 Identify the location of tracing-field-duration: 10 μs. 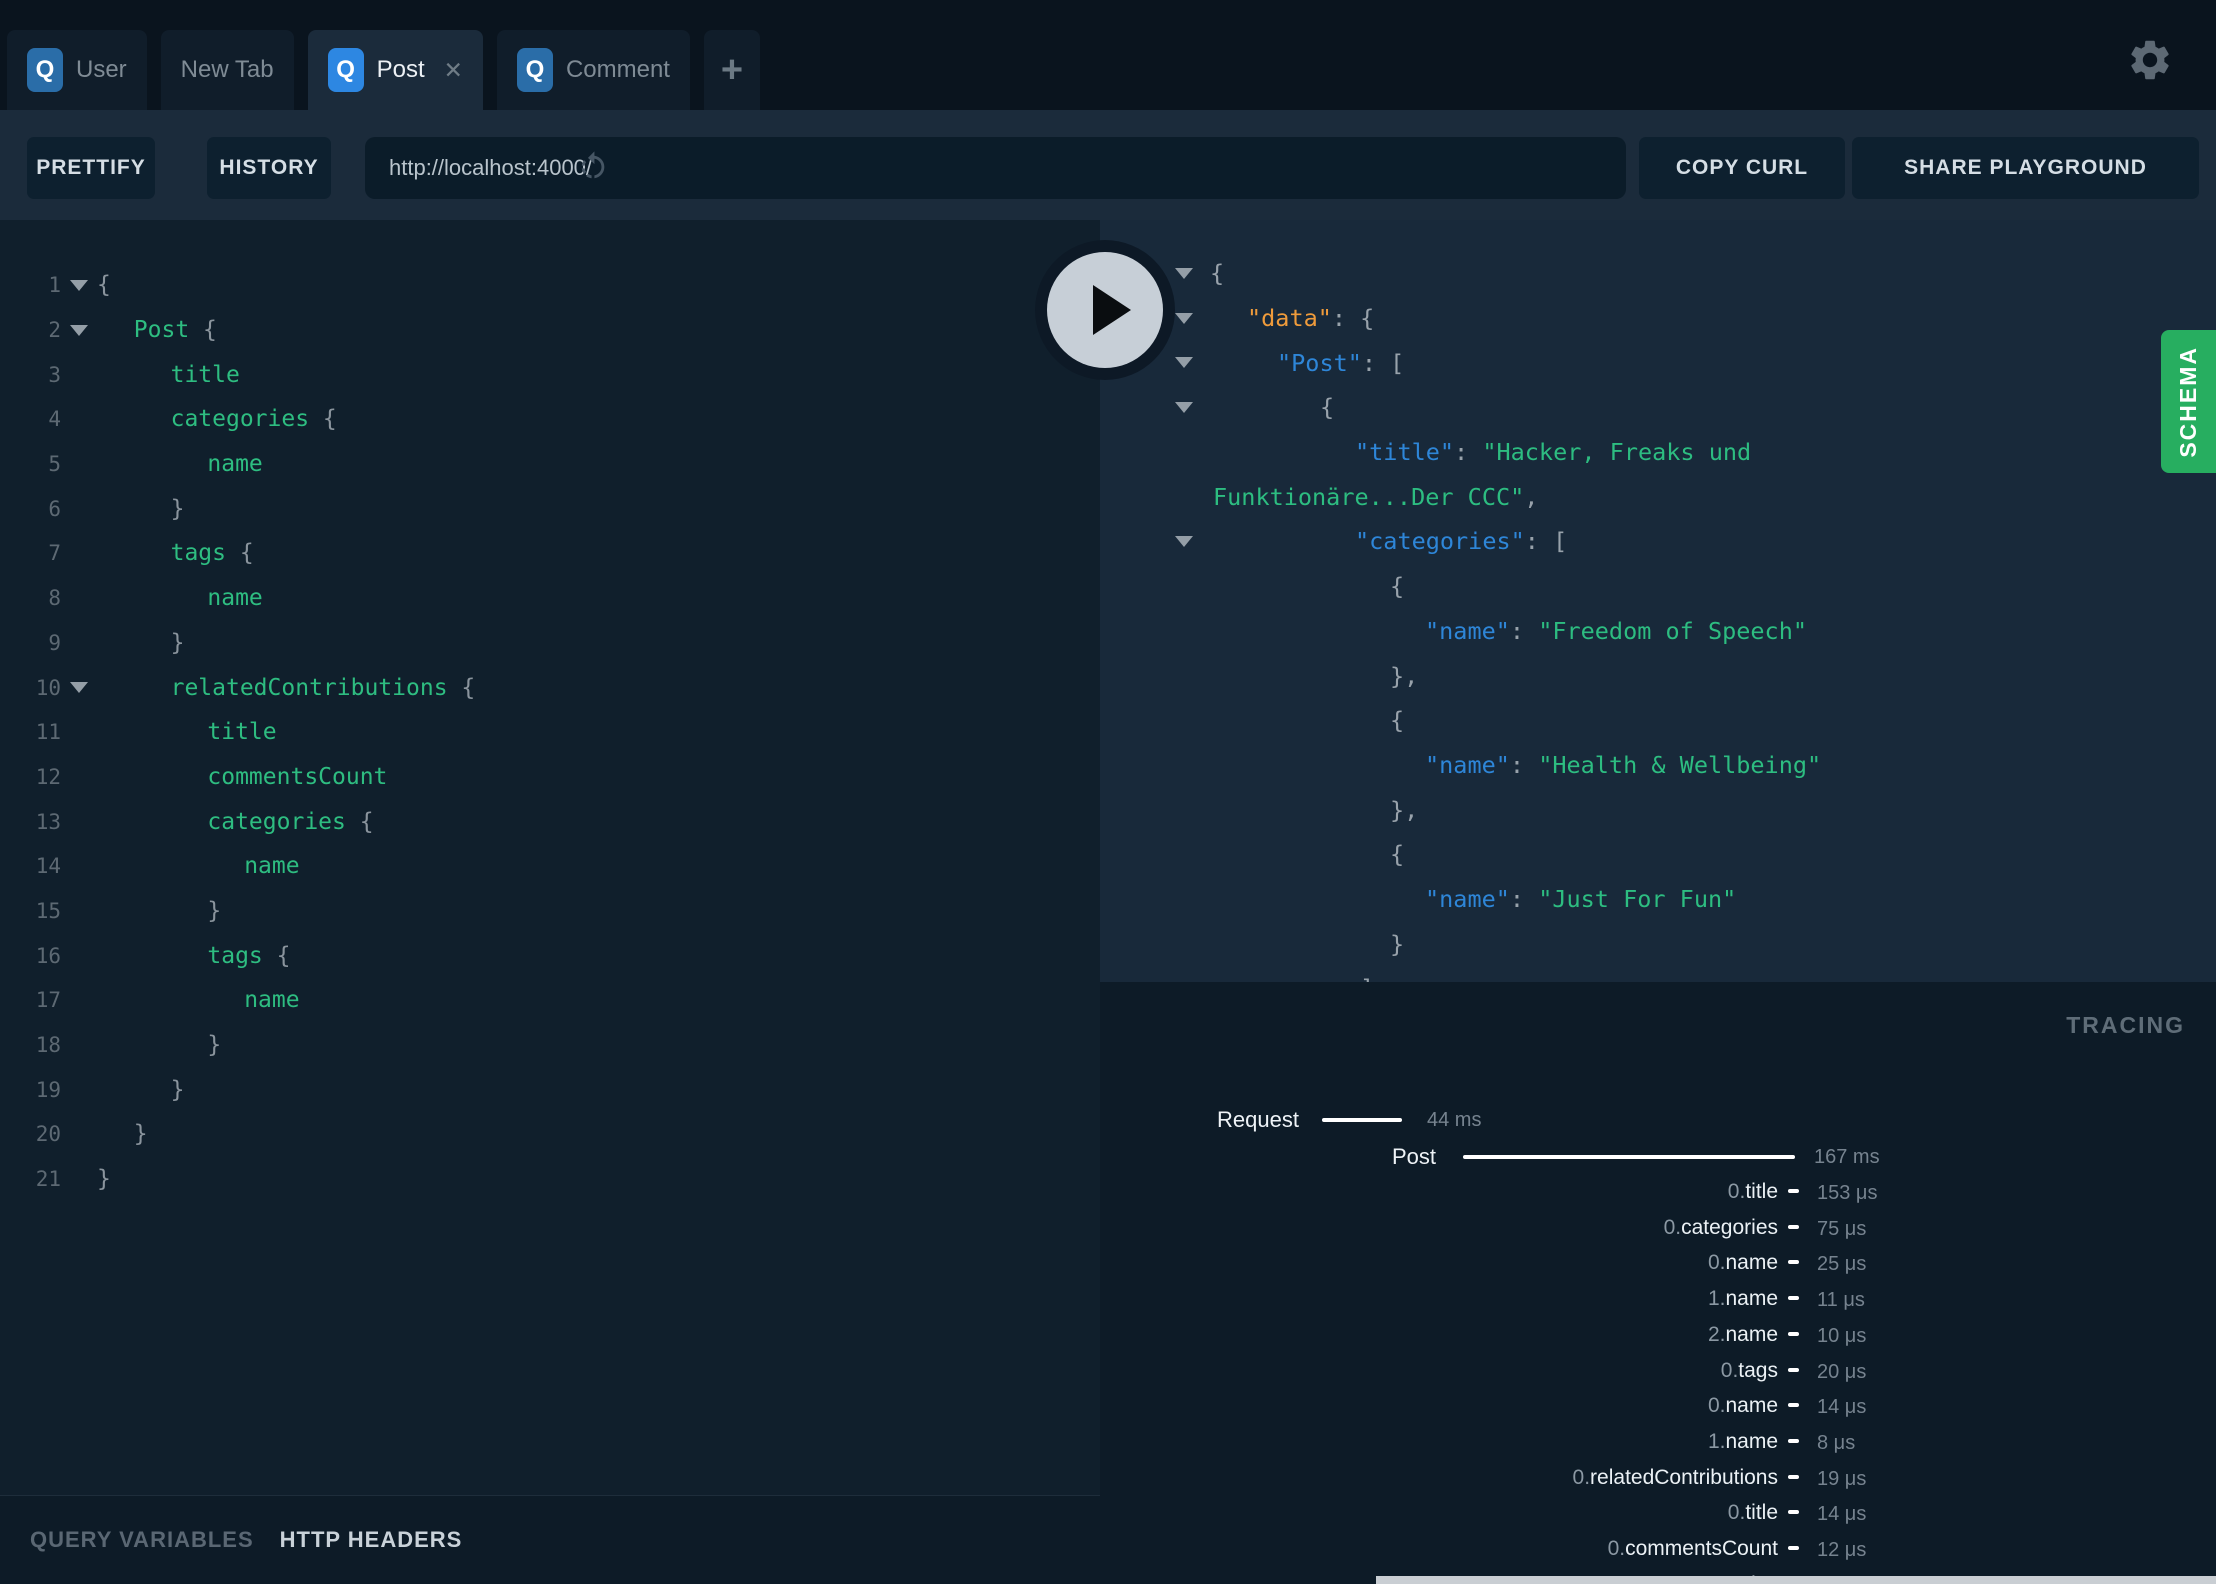
(1842, 1335).